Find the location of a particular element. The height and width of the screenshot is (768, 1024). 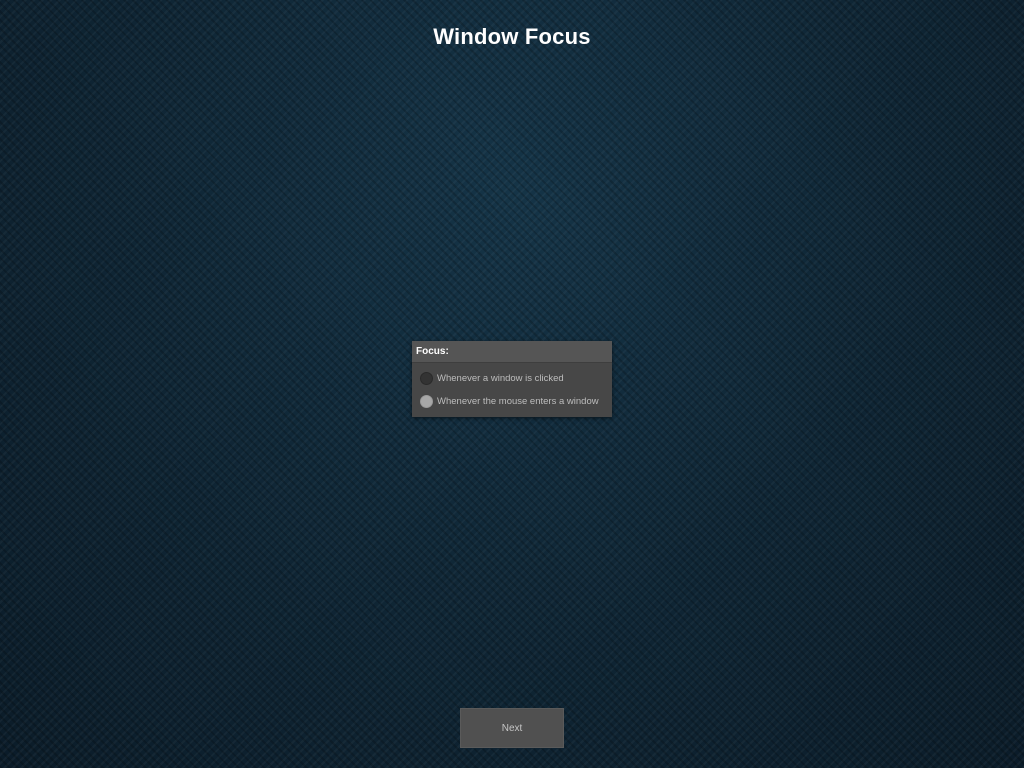

focus-option-click: Whenever a window is clicked is located at coordinates (492, 378).